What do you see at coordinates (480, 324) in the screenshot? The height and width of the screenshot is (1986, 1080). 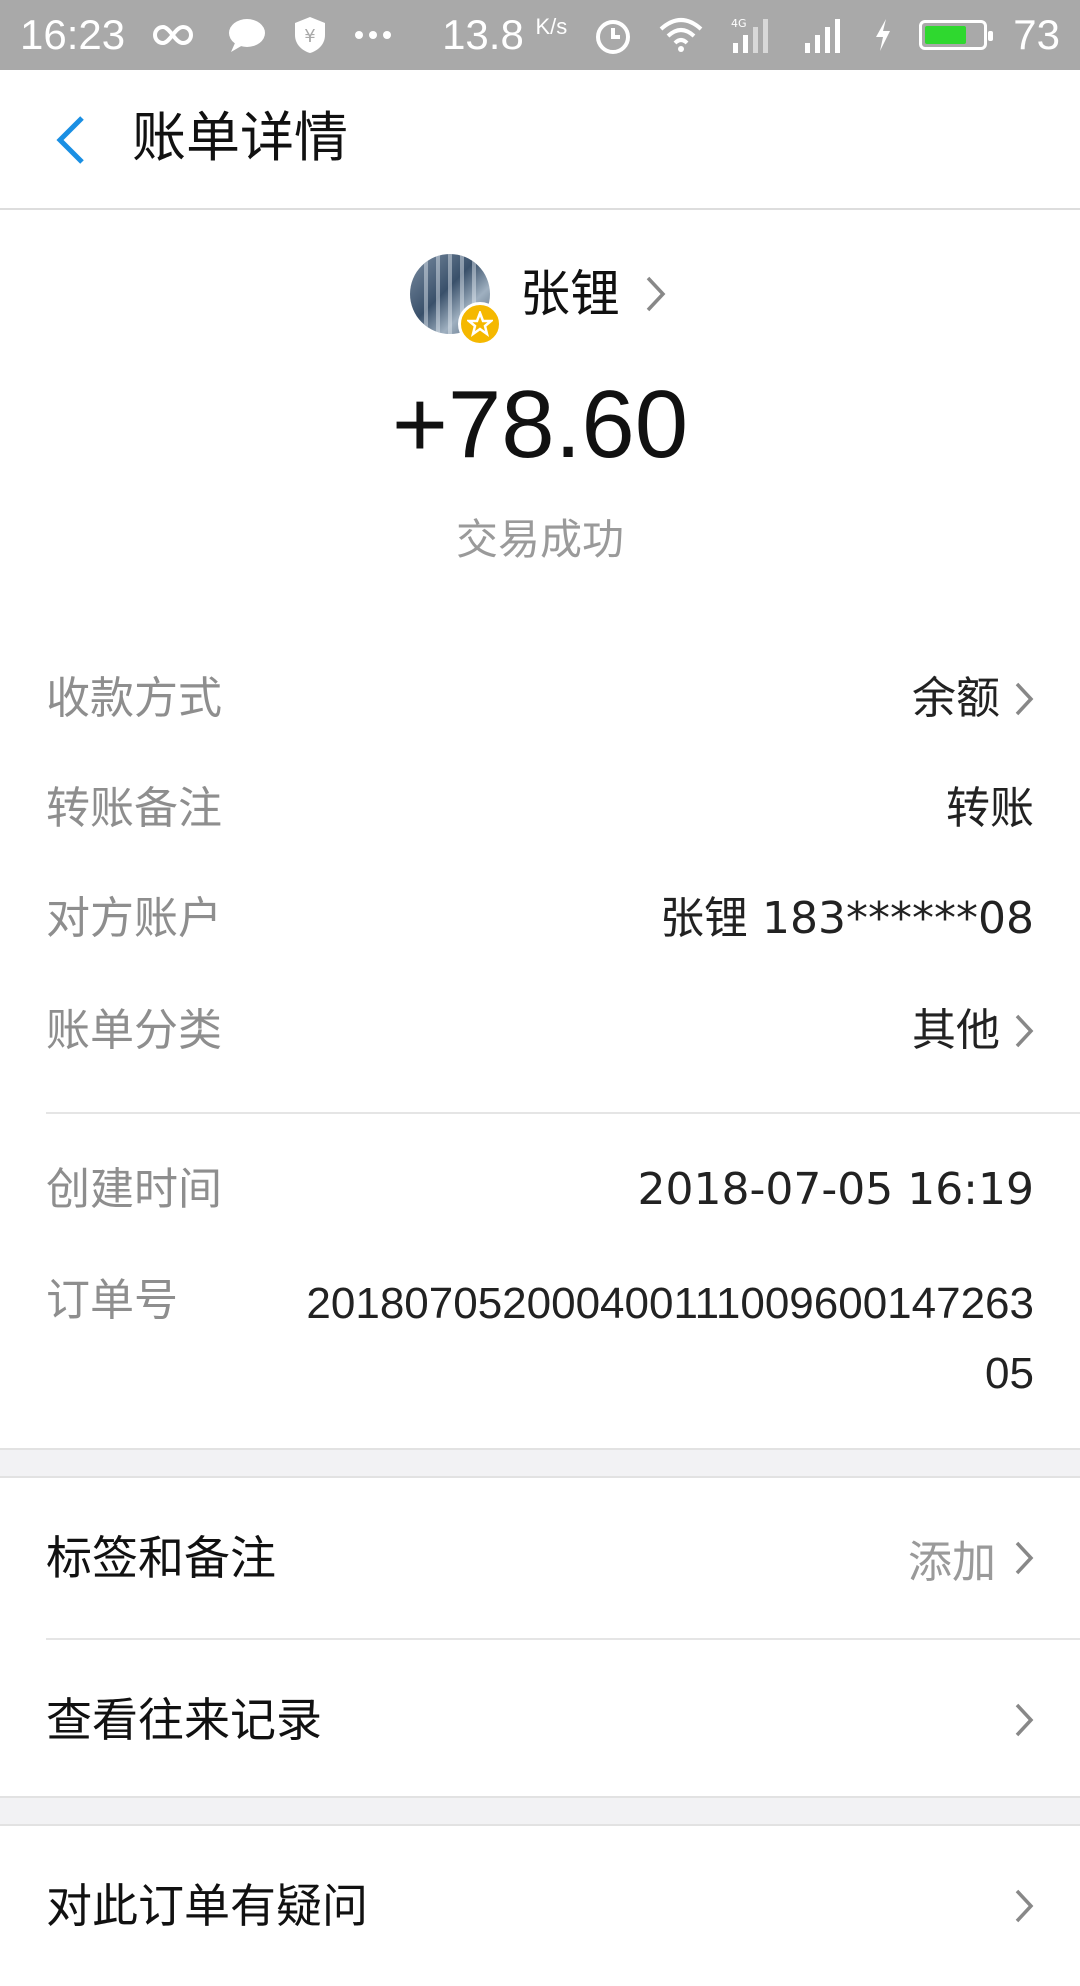 I see `star-badge-icon` at bounding box center [480, 324].